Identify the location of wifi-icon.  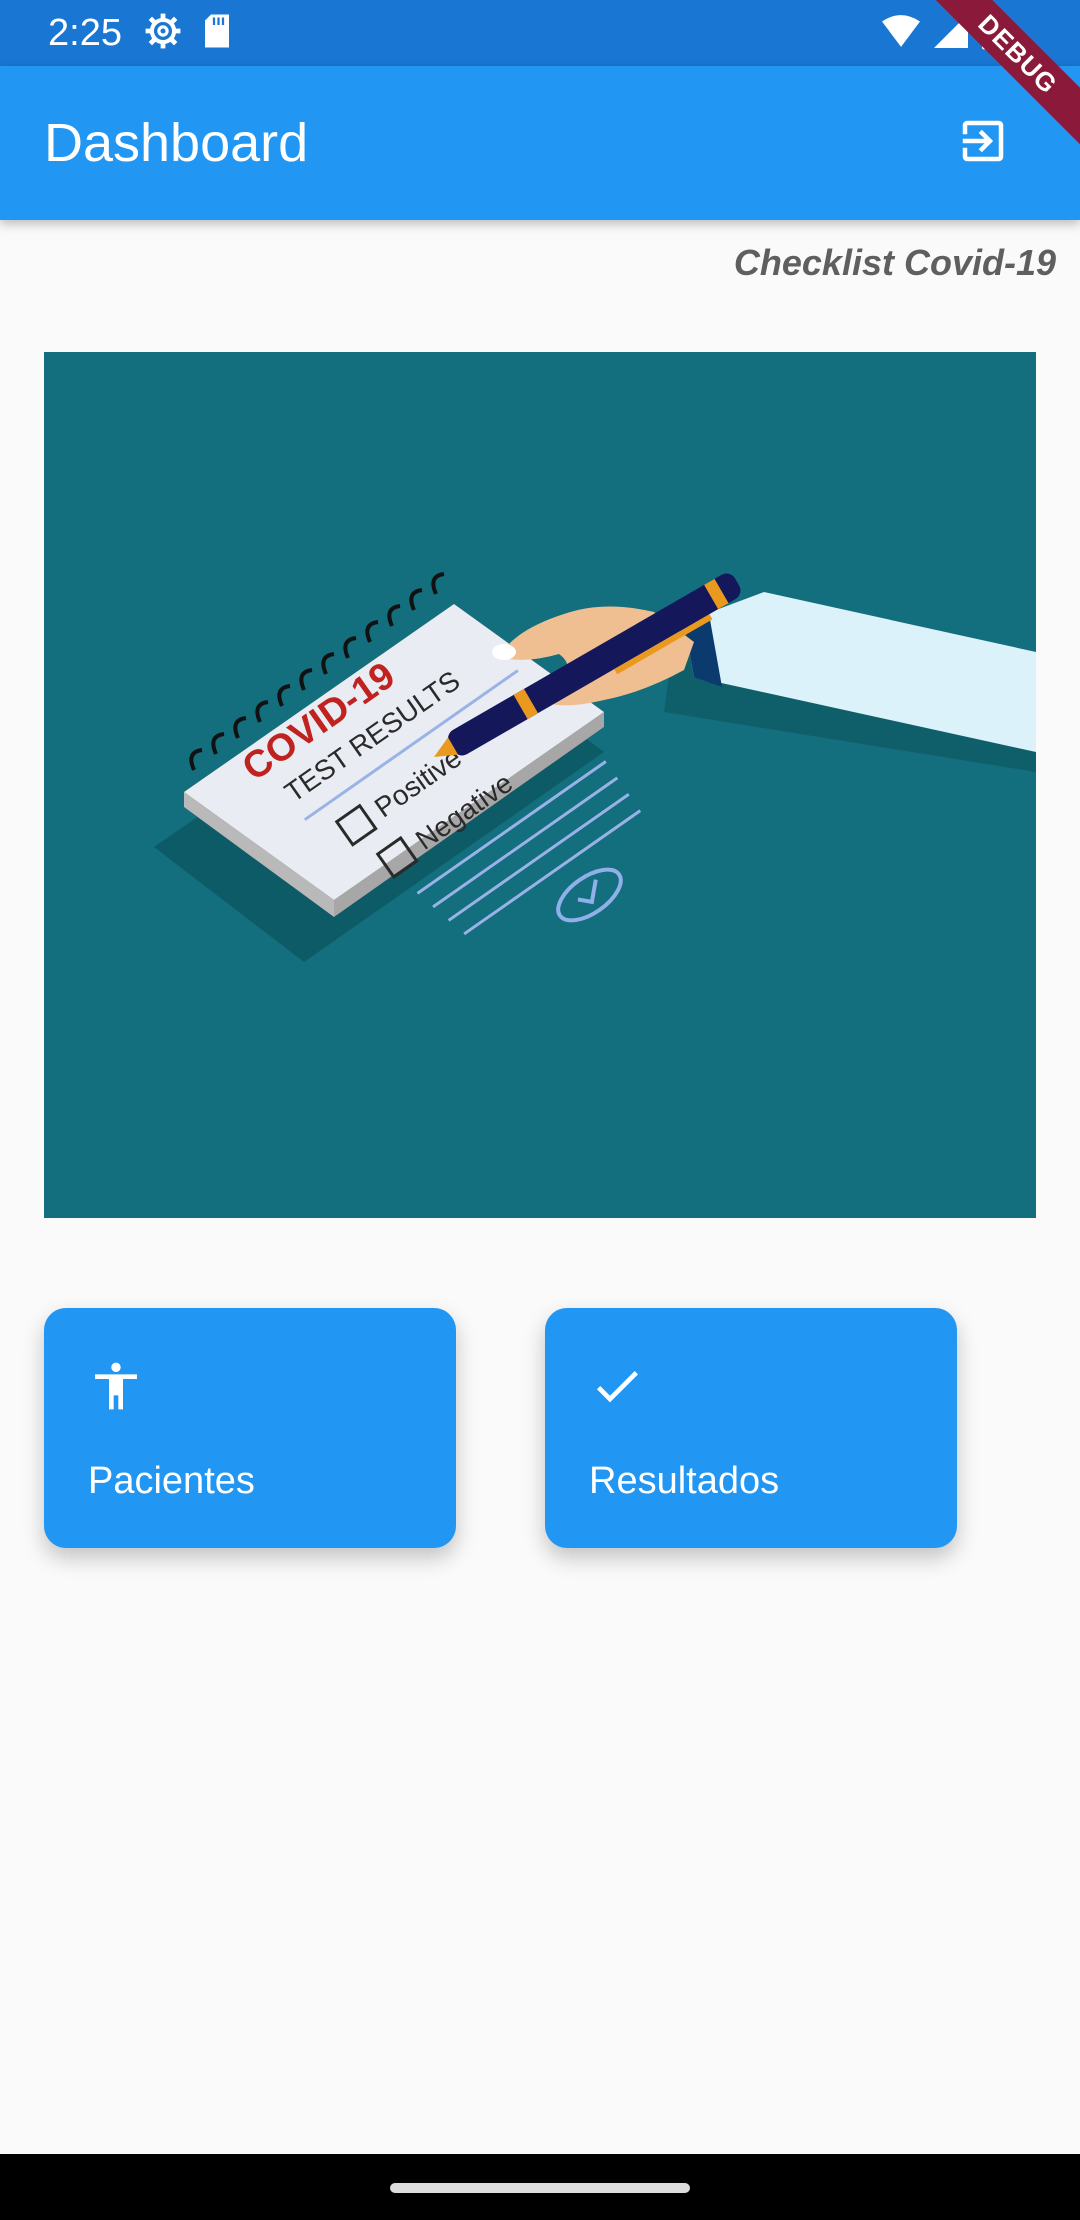
(901, 33).